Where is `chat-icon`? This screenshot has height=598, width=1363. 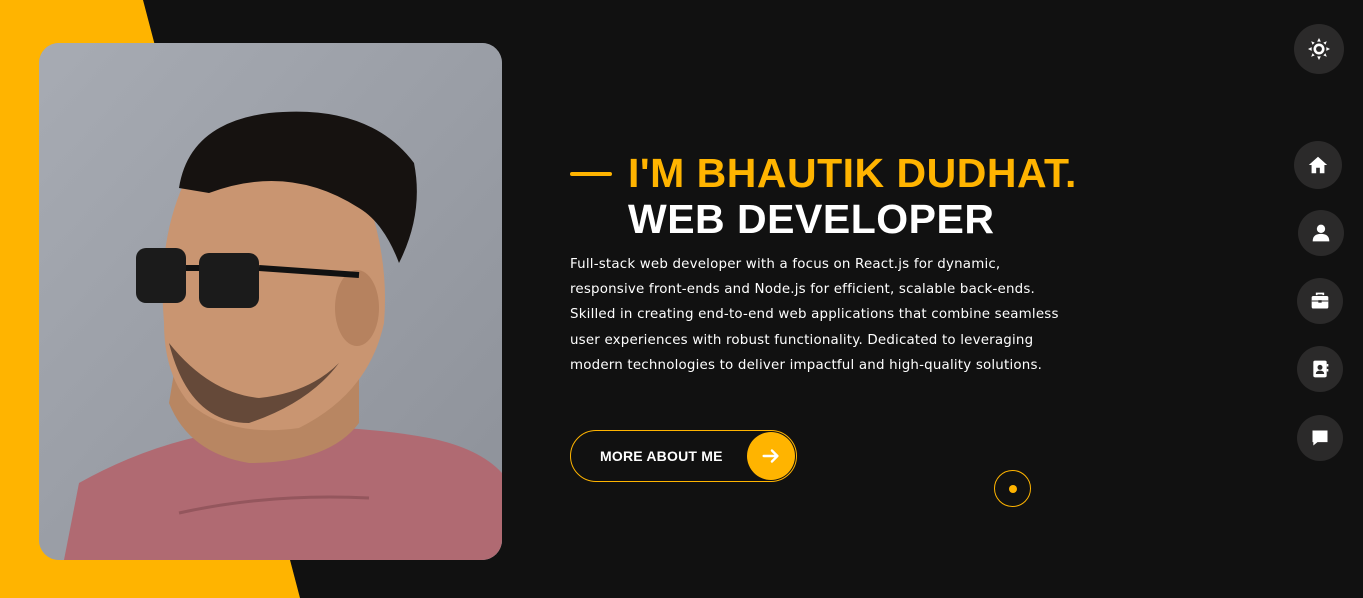 chat-icon is located at coordinates (1320, 438).